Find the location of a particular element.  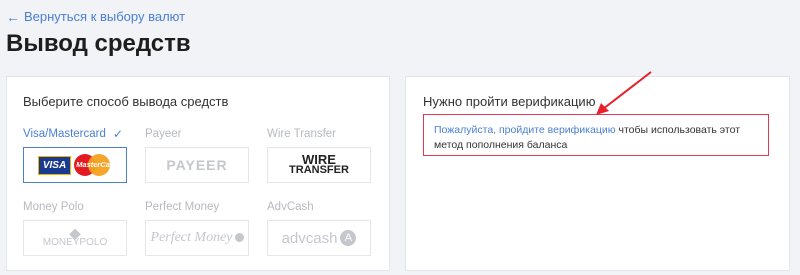

wire-transfer-logo: WIRE TRANSFER is located at coordinates (319, 164).